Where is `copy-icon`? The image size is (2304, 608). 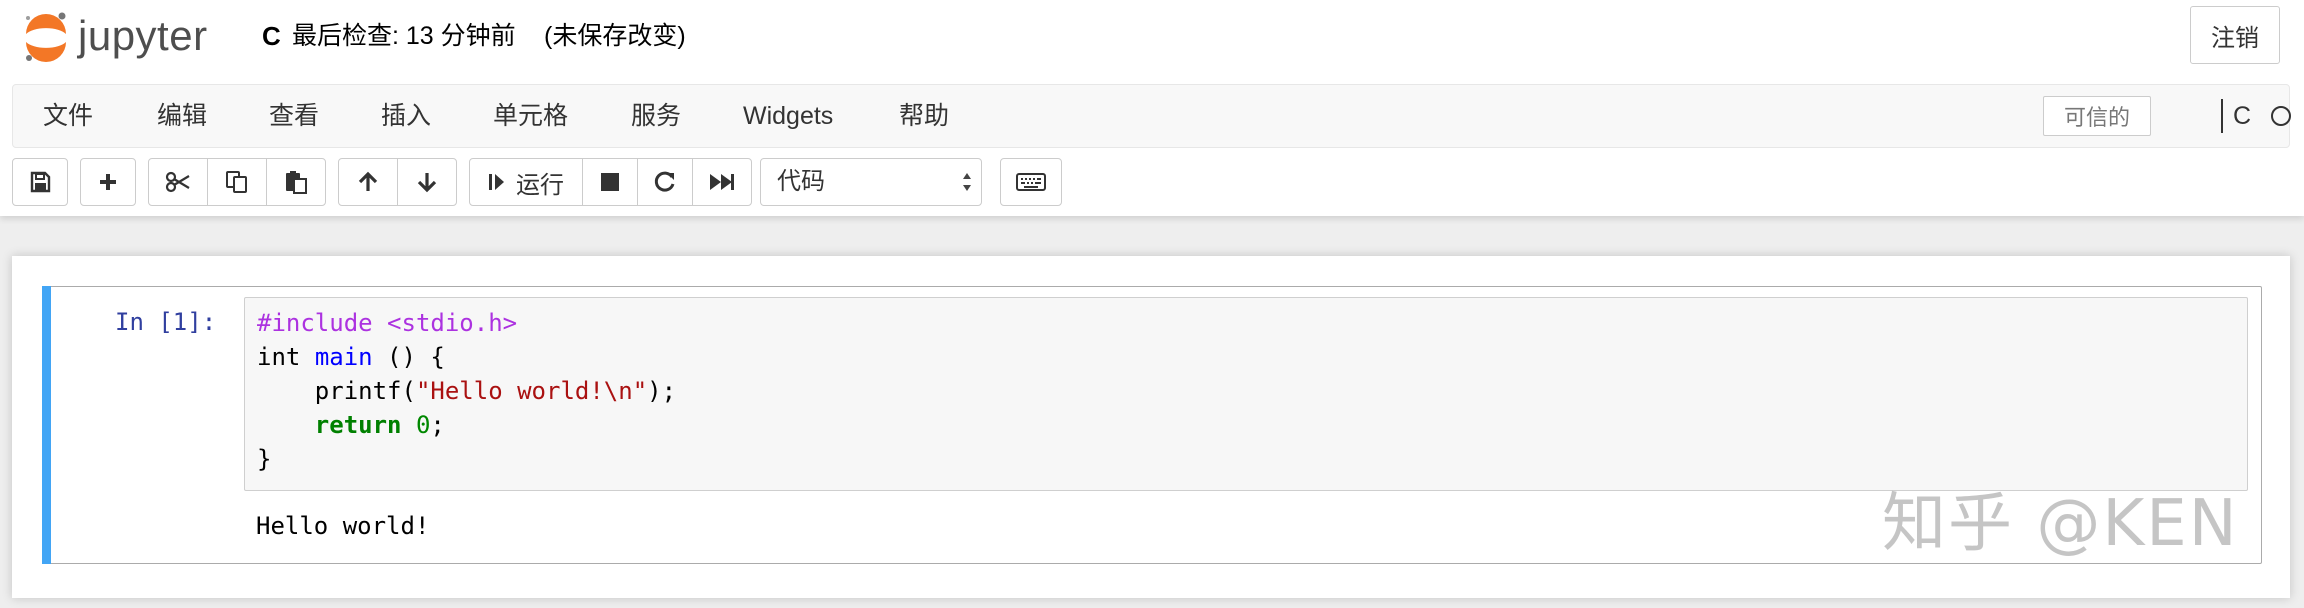
copy-icon is located at coordinates (236, 182).